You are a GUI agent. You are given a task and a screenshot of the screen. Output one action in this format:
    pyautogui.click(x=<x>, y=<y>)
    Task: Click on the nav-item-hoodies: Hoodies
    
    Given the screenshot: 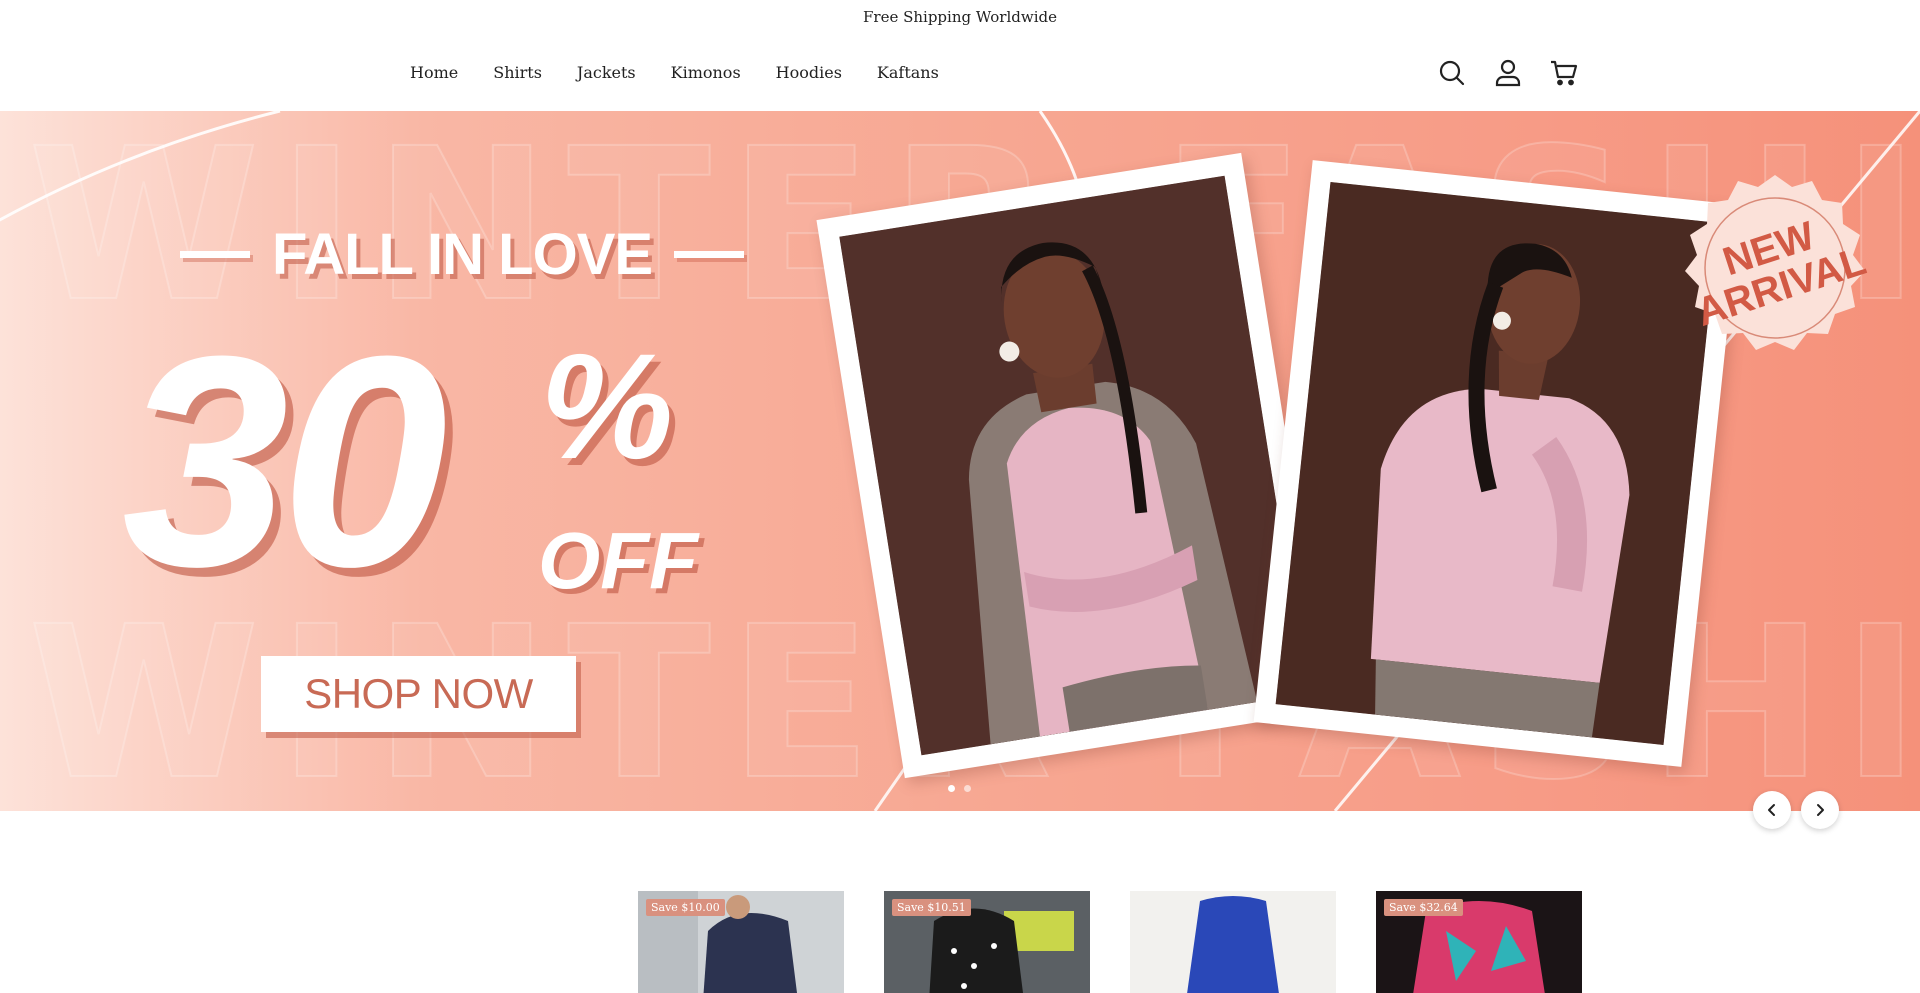 What is the action you would take?
    pyautogui.click(x=809, y=72)
    